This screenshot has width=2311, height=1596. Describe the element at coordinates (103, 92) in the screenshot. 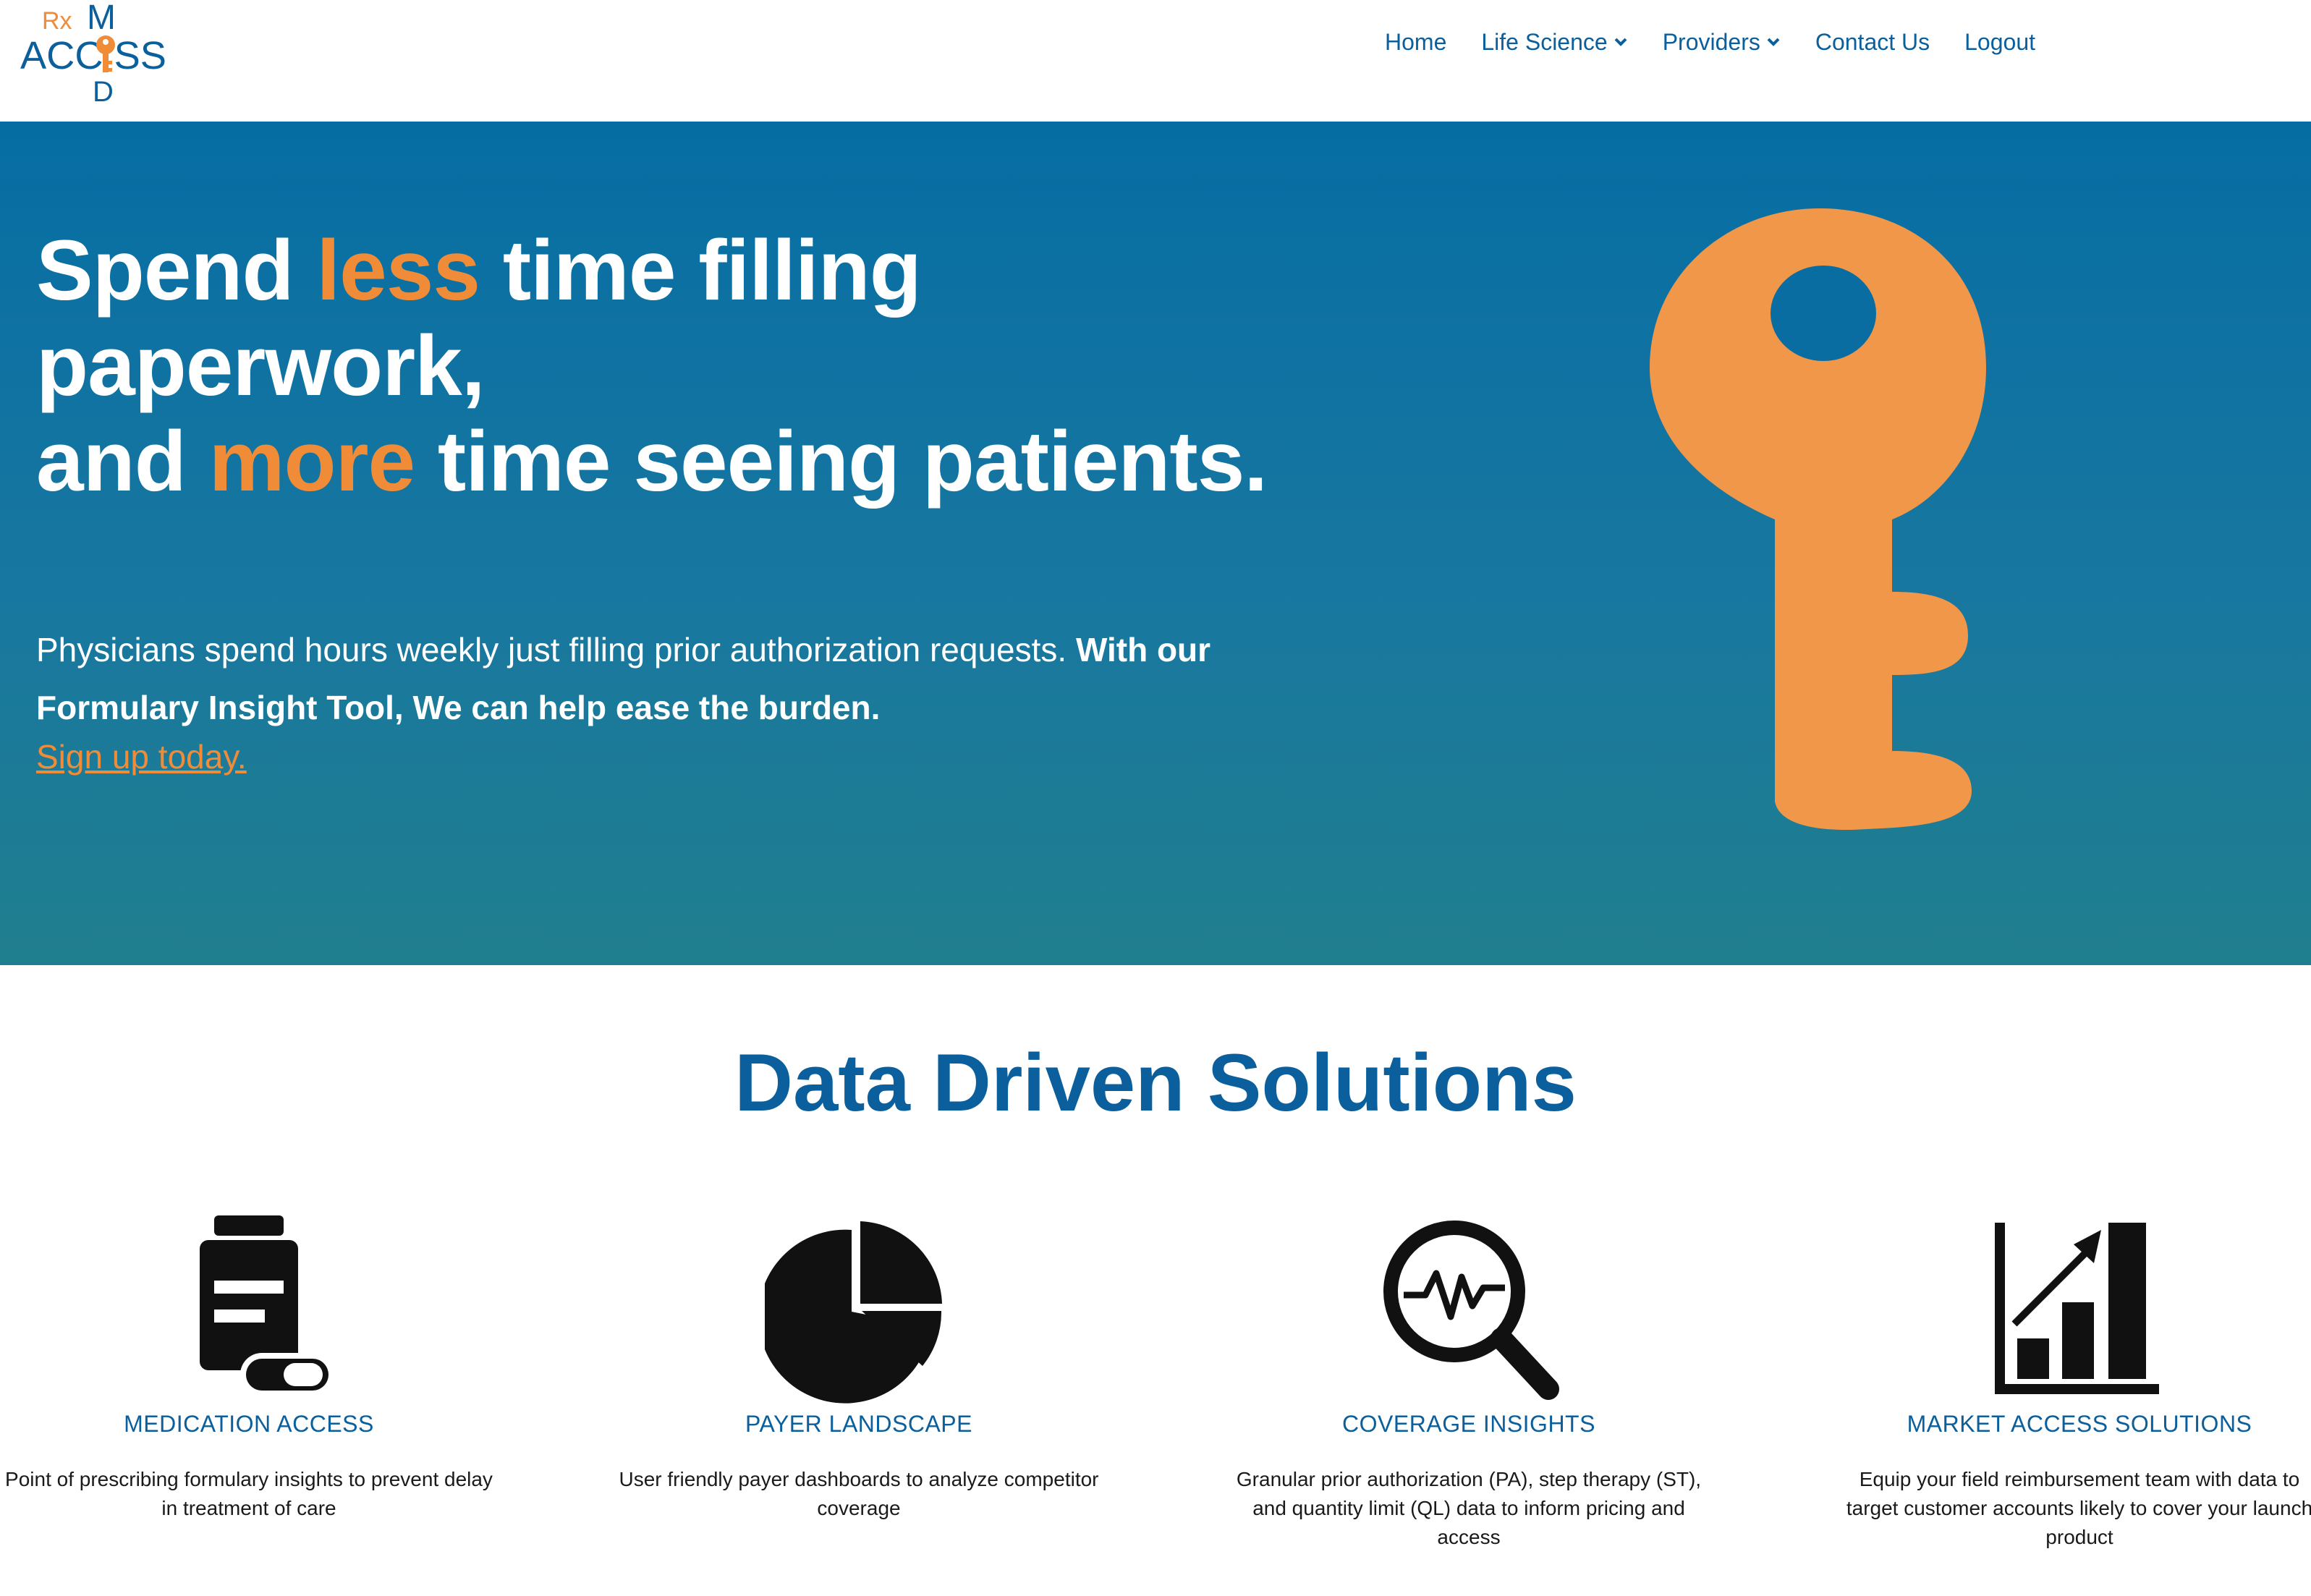

I see `svg-text: D` at that location.